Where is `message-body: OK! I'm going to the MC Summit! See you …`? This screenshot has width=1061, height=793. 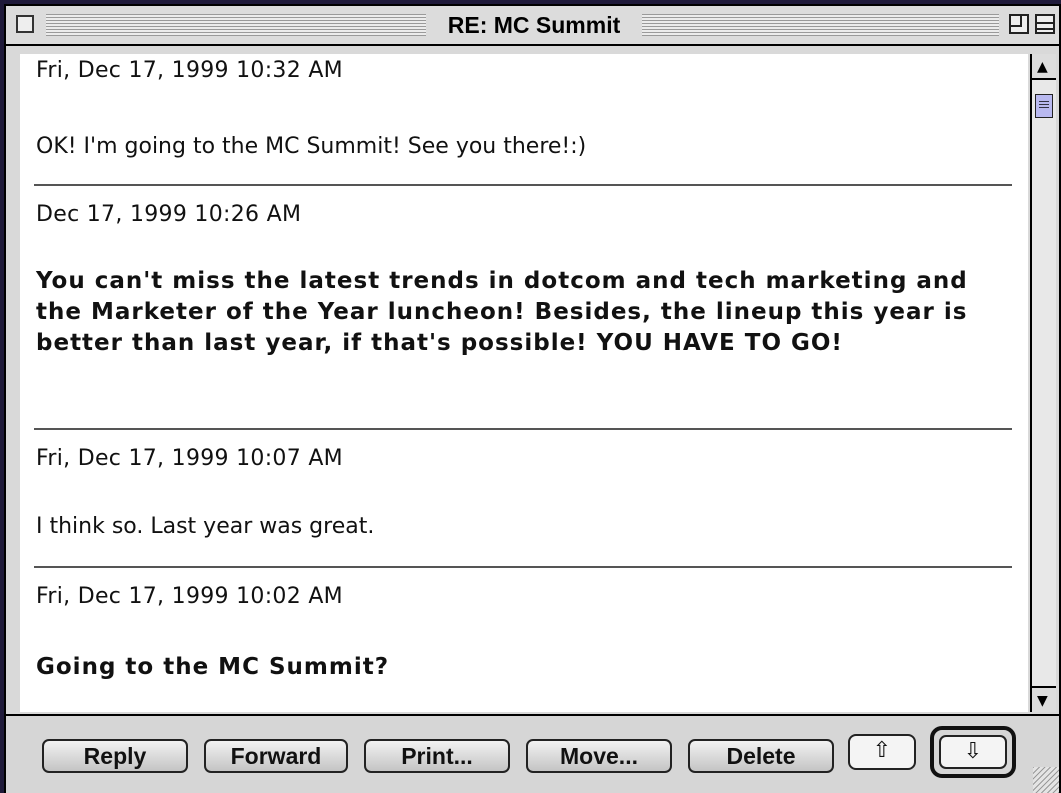
message-body: OK! I'm going to the MC Summit! See you … is located at coordinates (311, 146).